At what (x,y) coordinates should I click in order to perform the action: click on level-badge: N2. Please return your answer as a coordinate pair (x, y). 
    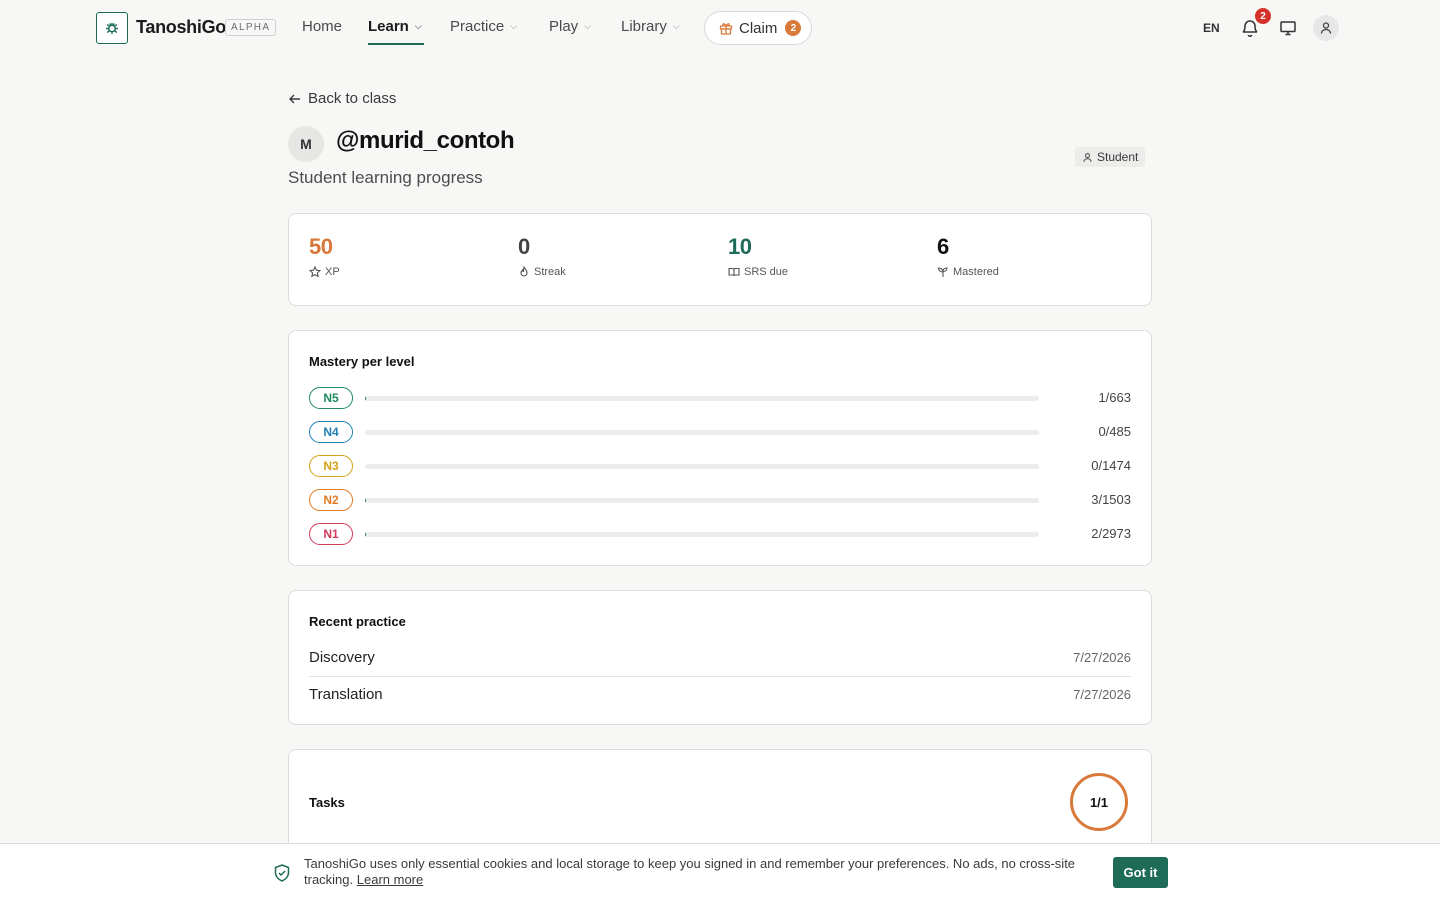
    Looking at the image, I should click on (331, 500).